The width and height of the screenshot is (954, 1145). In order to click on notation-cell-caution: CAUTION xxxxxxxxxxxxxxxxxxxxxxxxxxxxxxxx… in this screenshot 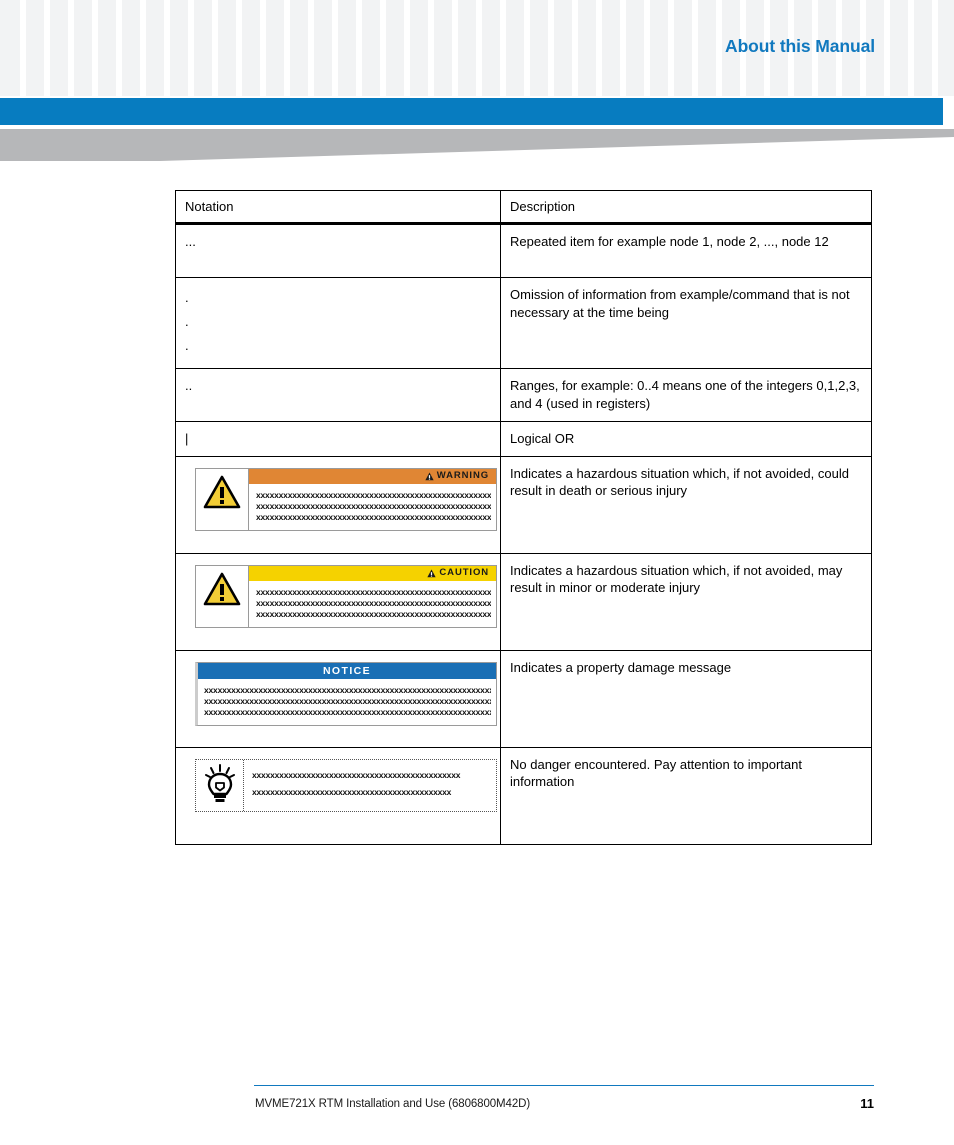, I will do `click(338, 601)`.